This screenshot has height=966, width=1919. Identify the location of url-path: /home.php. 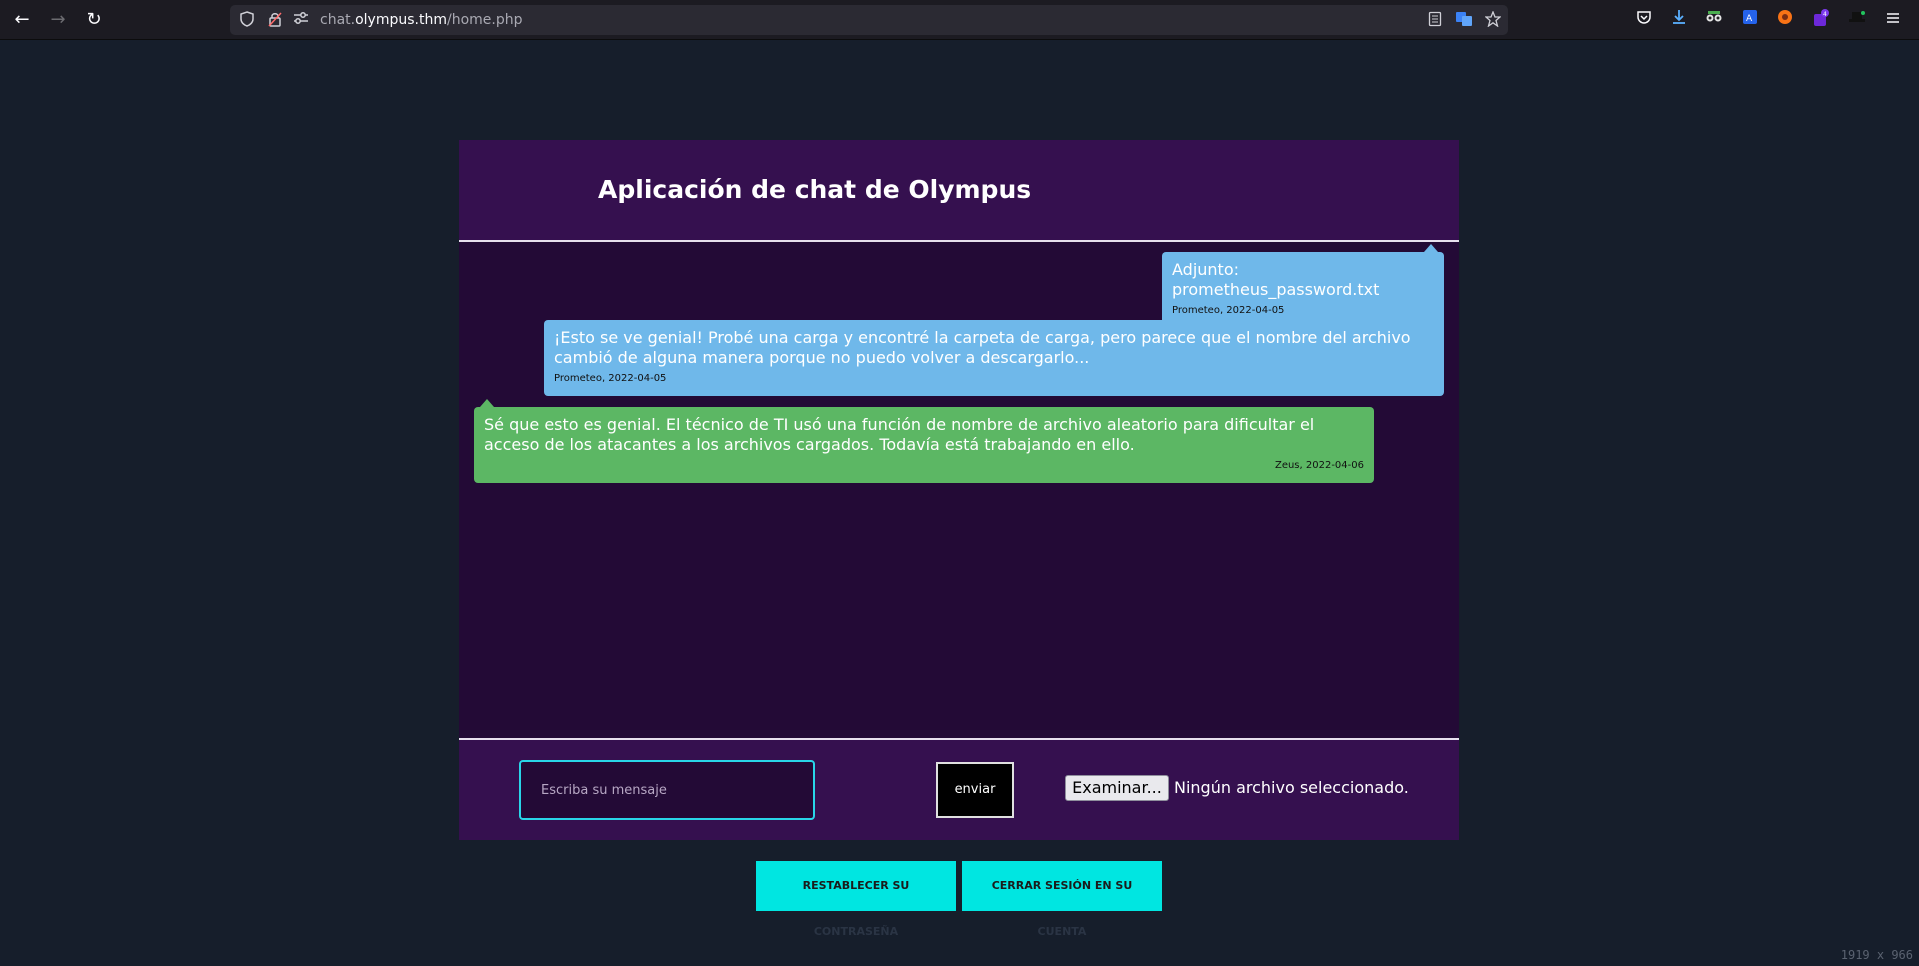
(484, 20).